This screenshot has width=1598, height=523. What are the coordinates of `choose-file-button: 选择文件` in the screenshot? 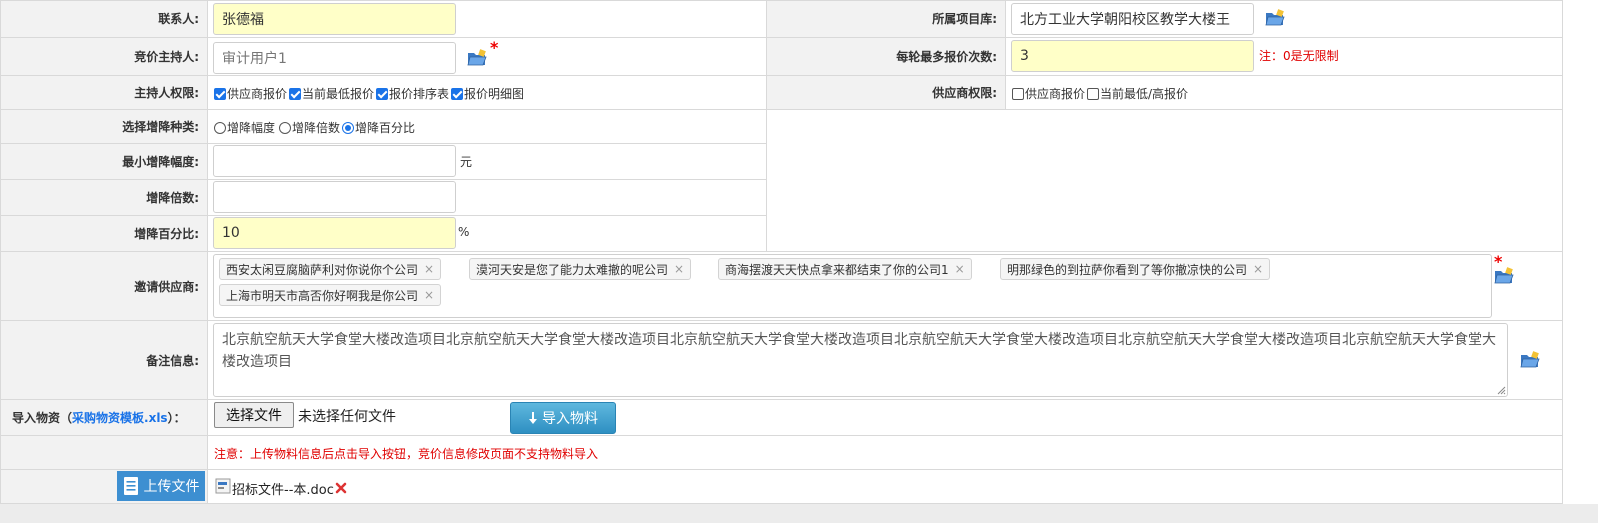 It's located at (254, 415).